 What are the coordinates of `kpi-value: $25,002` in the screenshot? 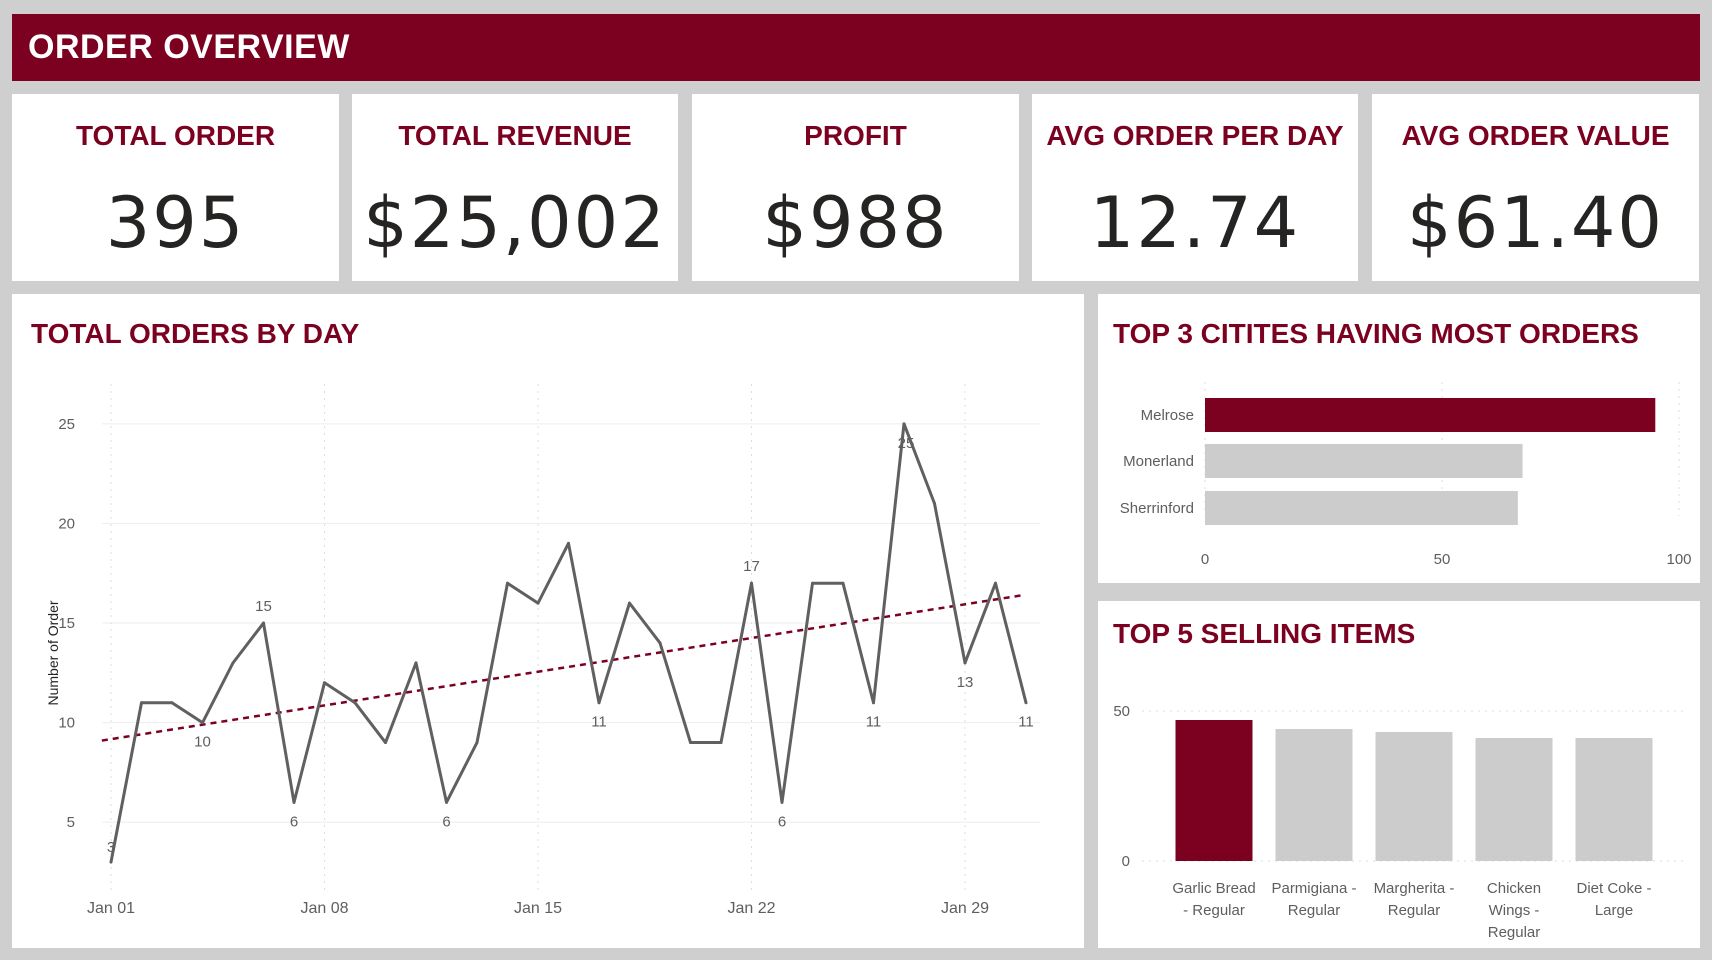 It's located at (515, 223).